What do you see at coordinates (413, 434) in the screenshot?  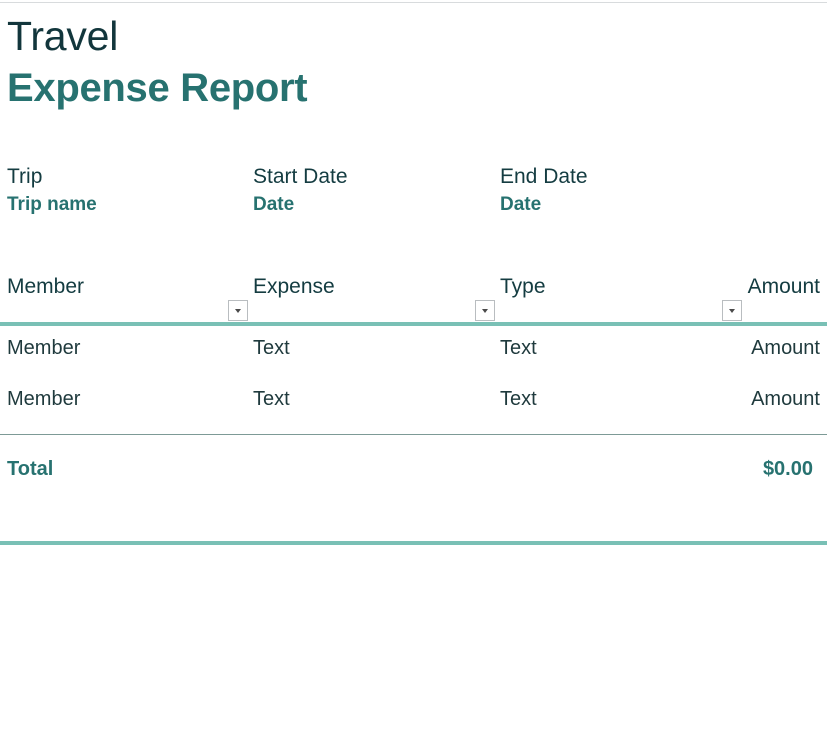 I see `row-divider` at bounding box center [413, 434].